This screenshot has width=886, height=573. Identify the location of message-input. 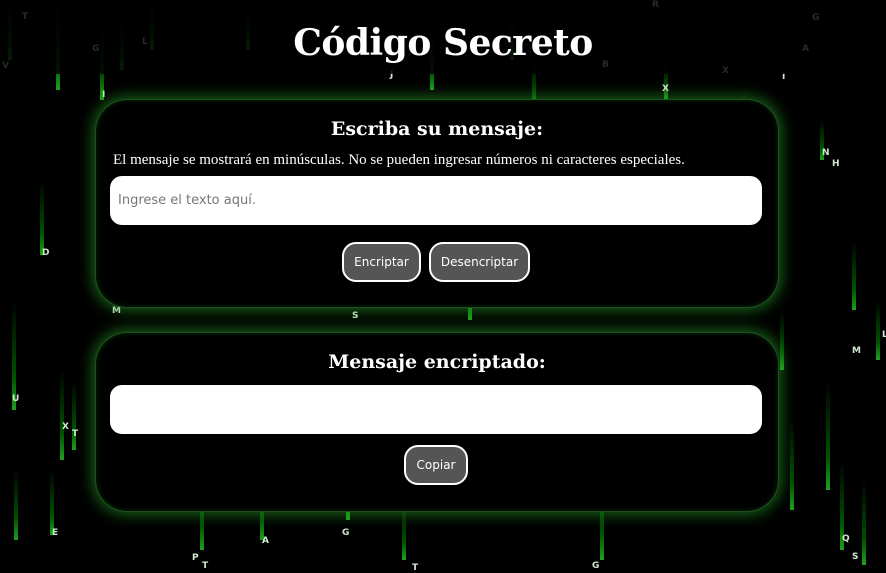
(436, 200).